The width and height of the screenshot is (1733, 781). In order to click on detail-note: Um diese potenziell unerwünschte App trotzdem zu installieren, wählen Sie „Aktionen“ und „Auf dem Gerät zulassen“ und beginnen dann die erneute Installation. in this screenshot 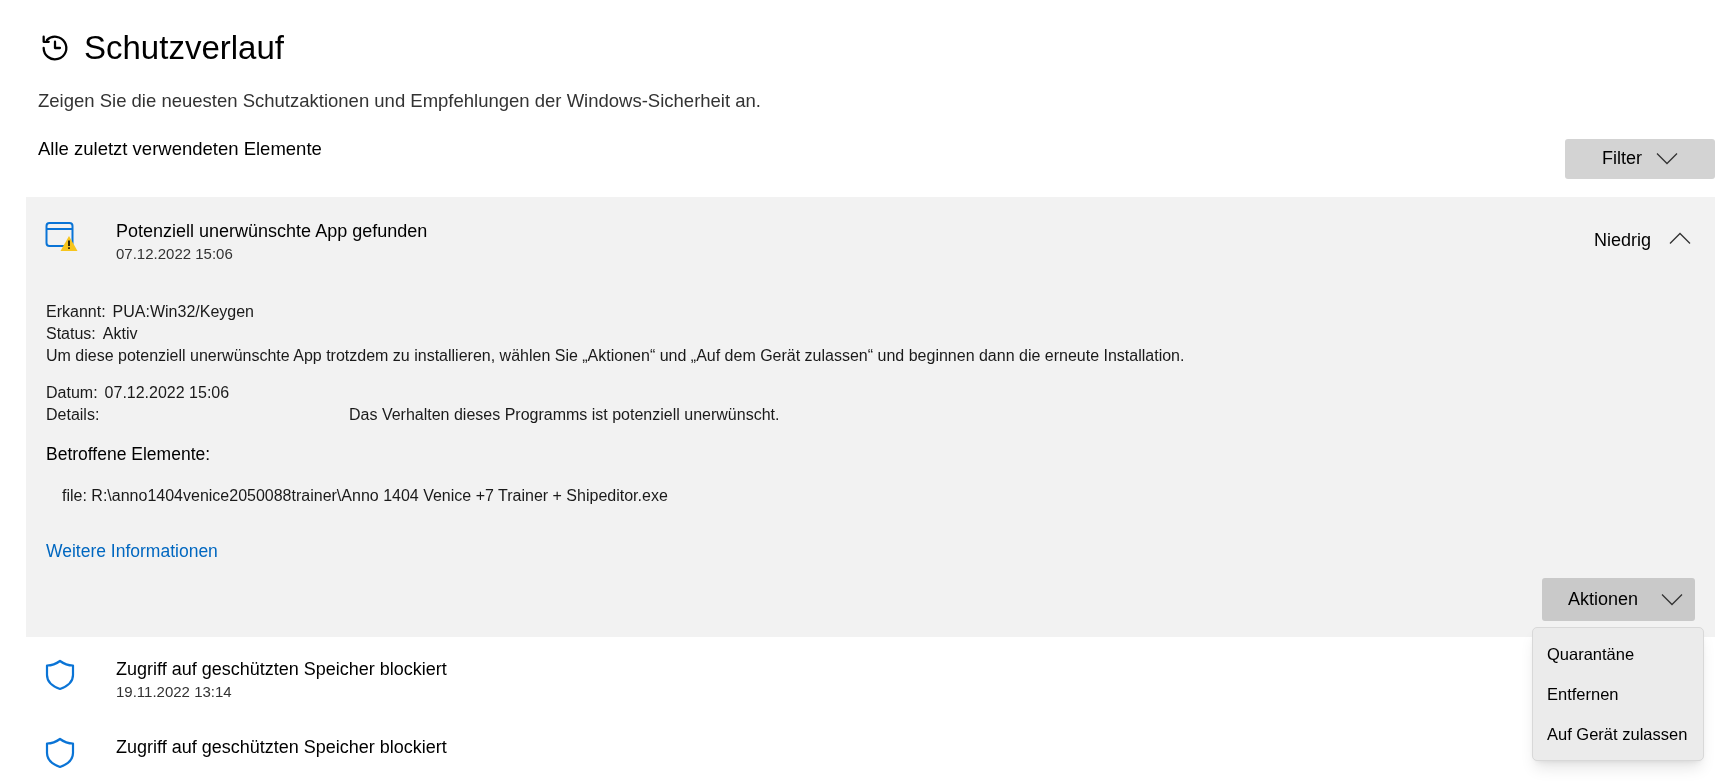, I will do `click(616, 355)`.